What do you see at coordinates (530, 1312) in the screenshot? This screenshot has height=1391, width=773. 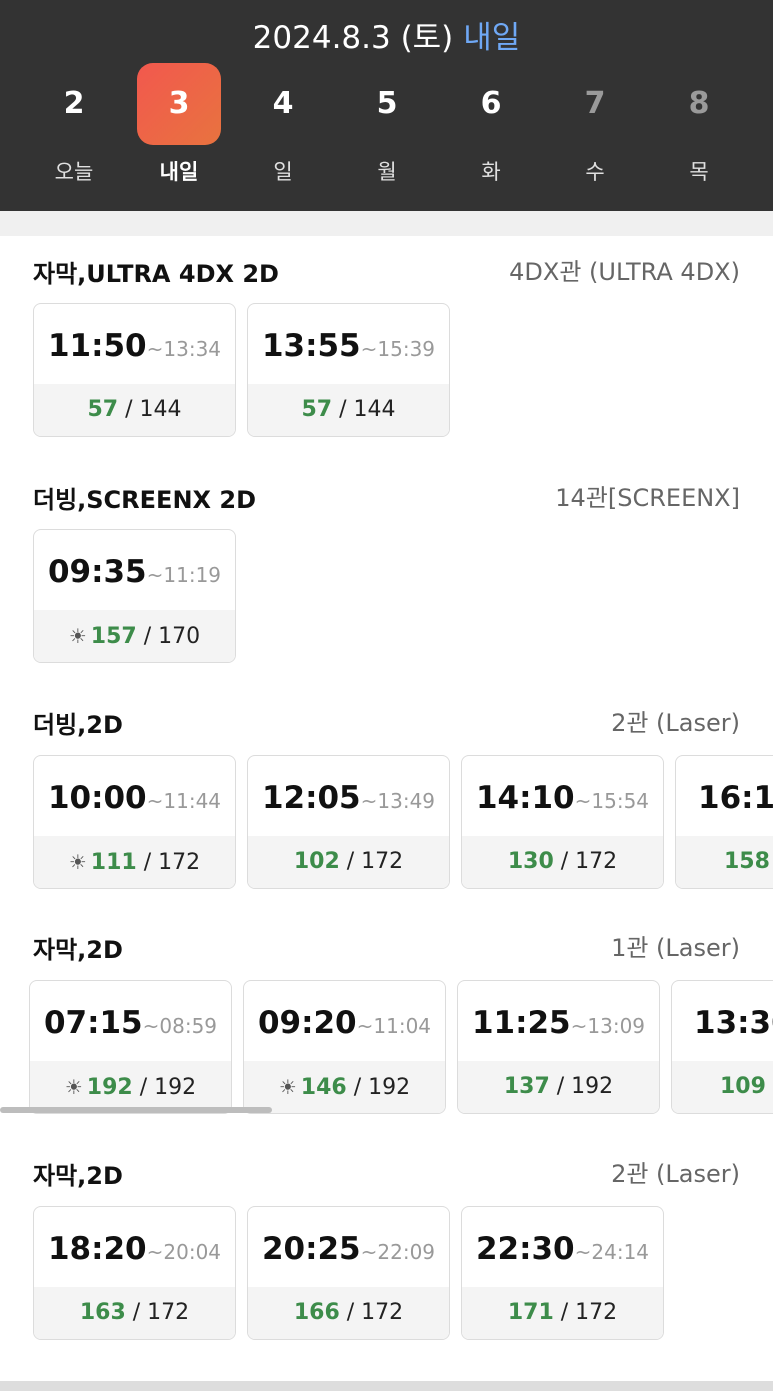 I see `available-seats: 171` at bounding box center [530, 1312].